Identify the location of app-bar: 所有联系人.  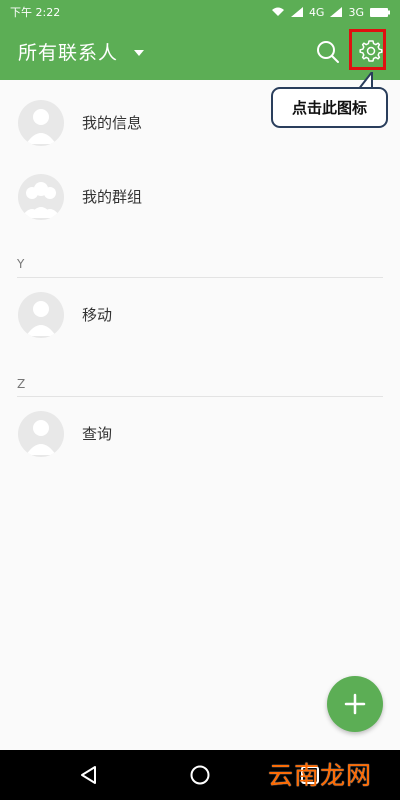
(200, 52).